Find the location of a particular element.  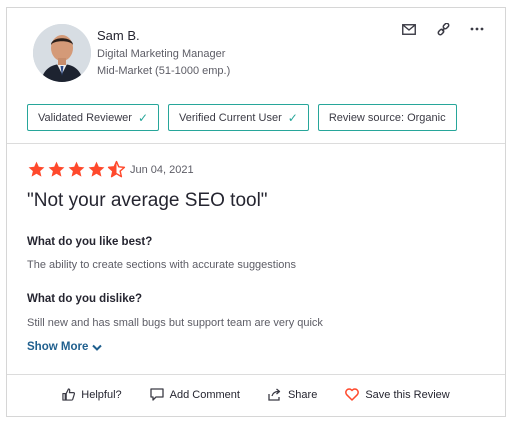

reviewer-job-title: Digital Marketing Manager is located at coordinates (161, 54).